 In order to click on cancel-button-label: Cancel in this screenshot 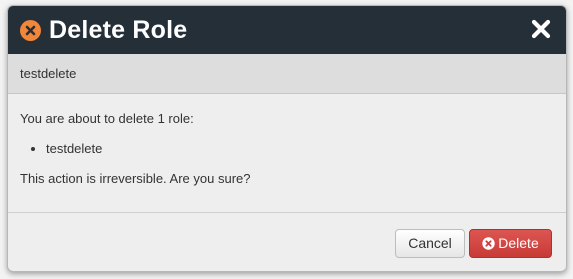, I will do `click(430, 243)`.